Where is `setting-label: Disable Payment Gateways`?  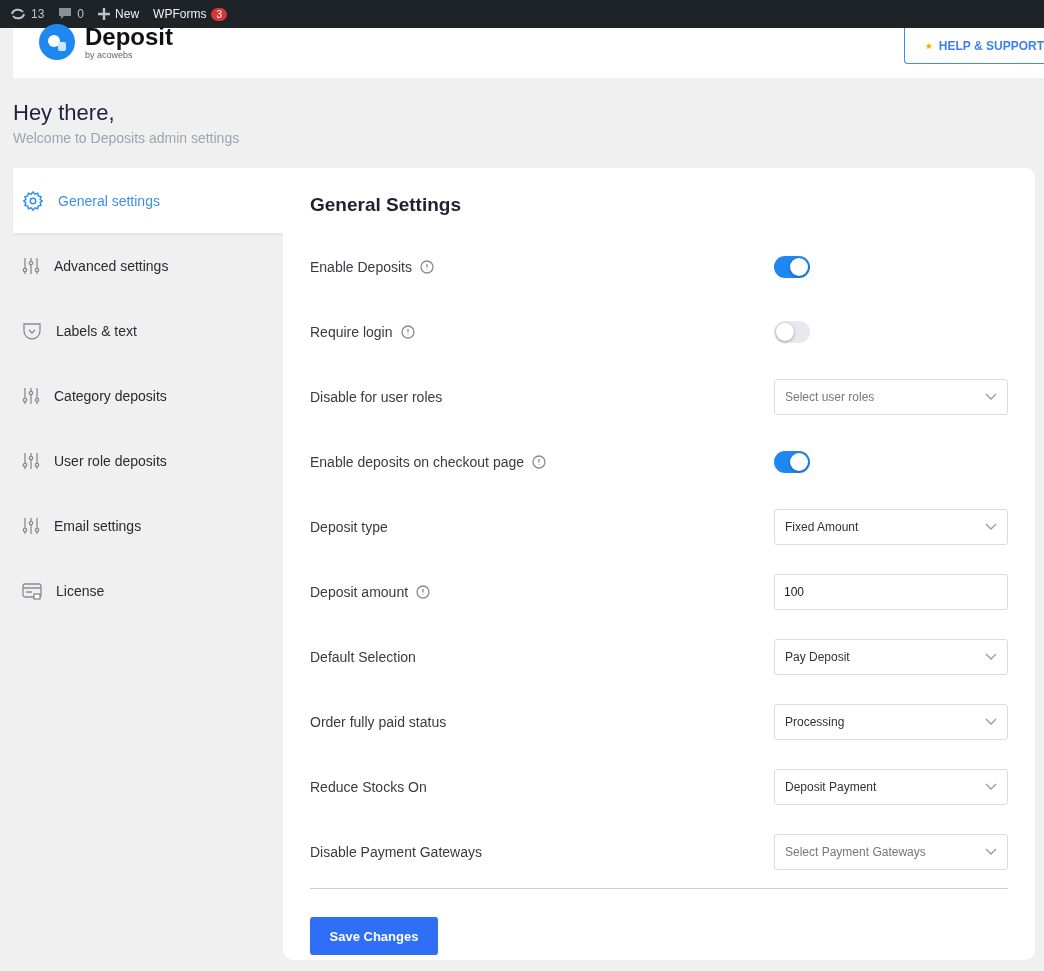
setting-label: Disable Payment Gateways is located at coordinates (396, 852).